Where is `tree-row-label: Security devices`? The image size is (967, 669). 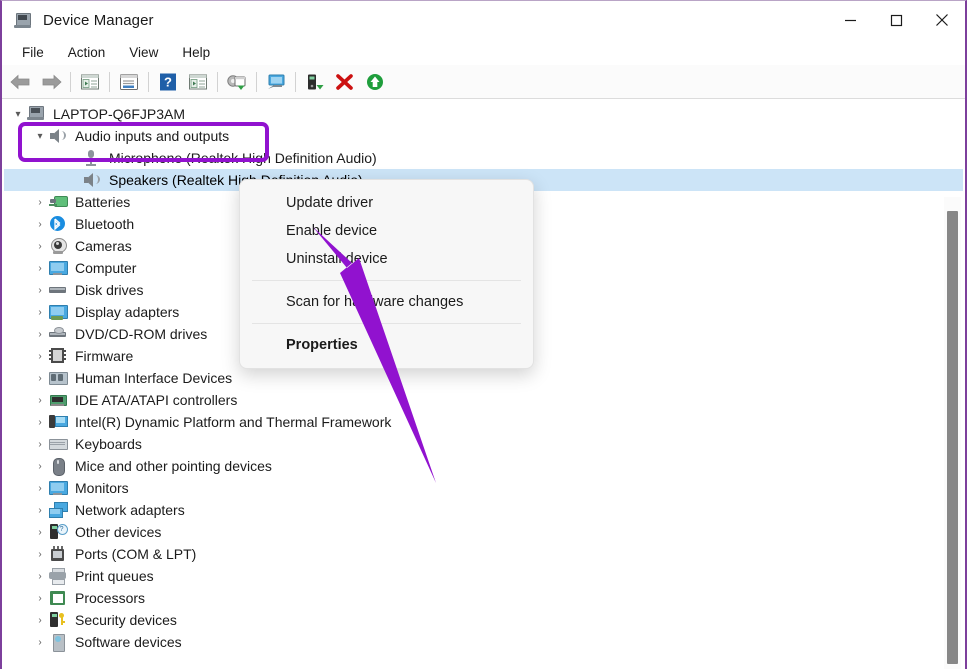 tree-row-label: Security devices is located at coordinates (126, 620).